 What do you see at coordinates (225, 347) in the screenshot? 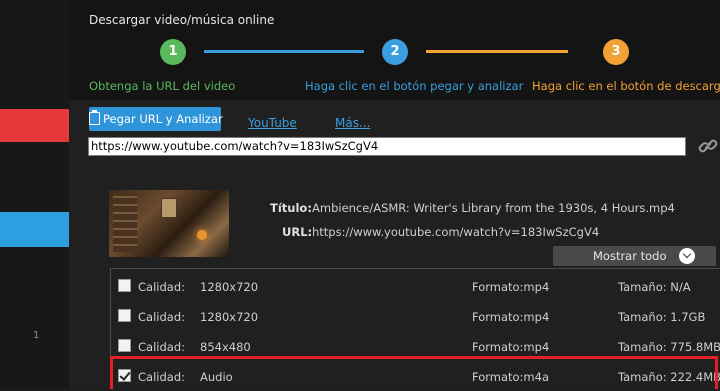
I see `quality-value: 854x480` at bounding box center [225, 347].